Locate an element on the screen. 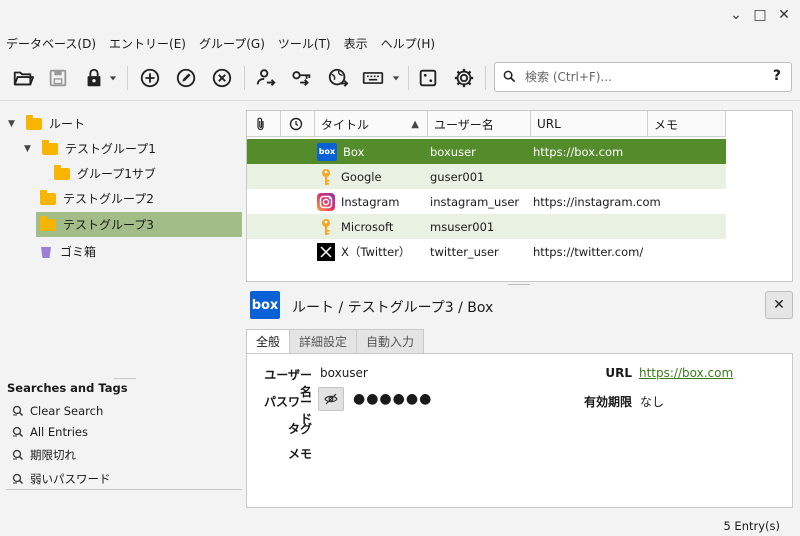 Image resolution: width=800 pixels, height=536 pixels. toolbar-divider is located at coordinates (400, 100).